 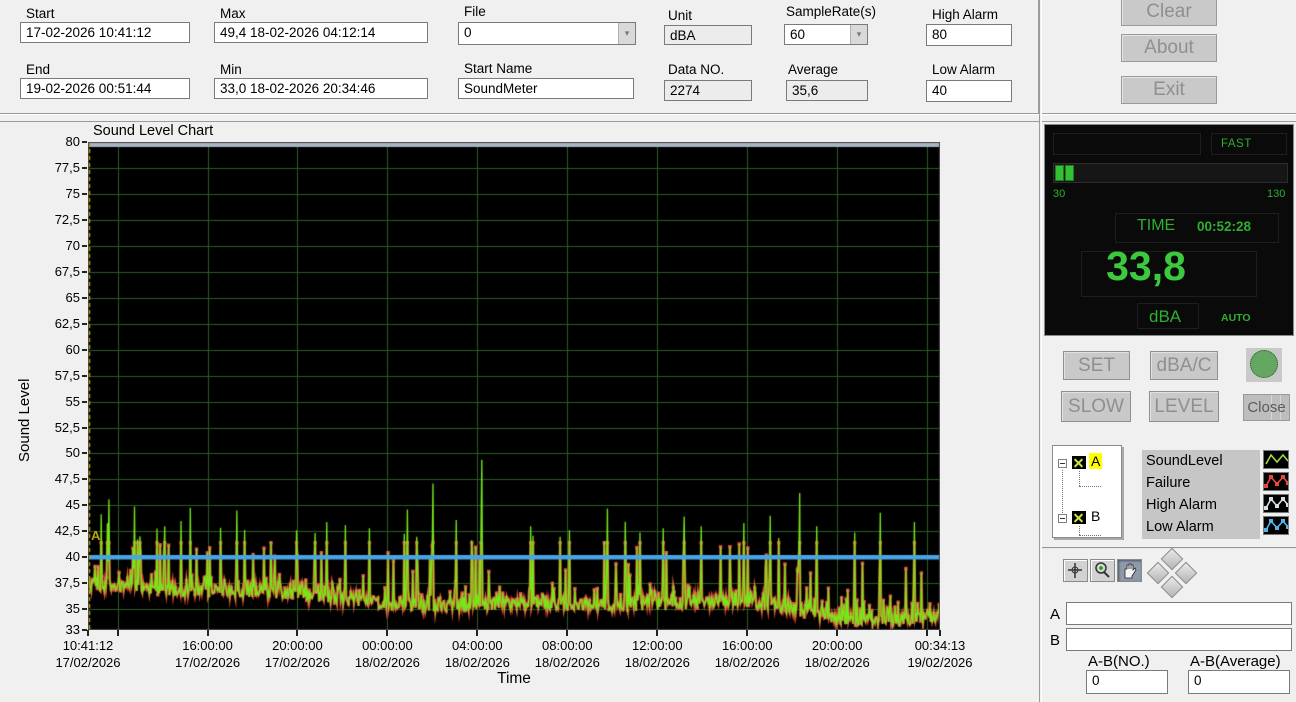 What do you see at coordinates (1276, 503) in the screenshot?
I see `legend-style-icon-high-alarm` at bounding box center [1276, 503].